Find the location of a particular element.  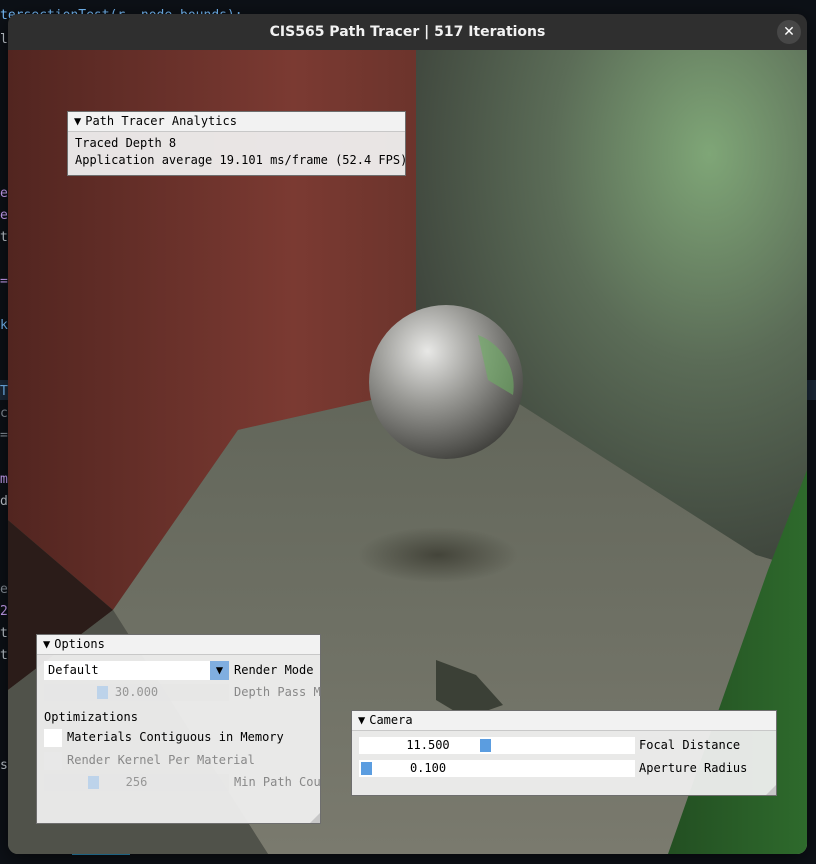

window-title: CIS565 Path Tracer | 517 Iterations is located at coordinates (407, 32).